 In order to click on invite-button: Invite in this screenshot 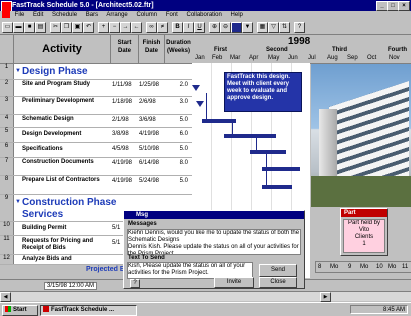, I will do `click(234, 282)`.